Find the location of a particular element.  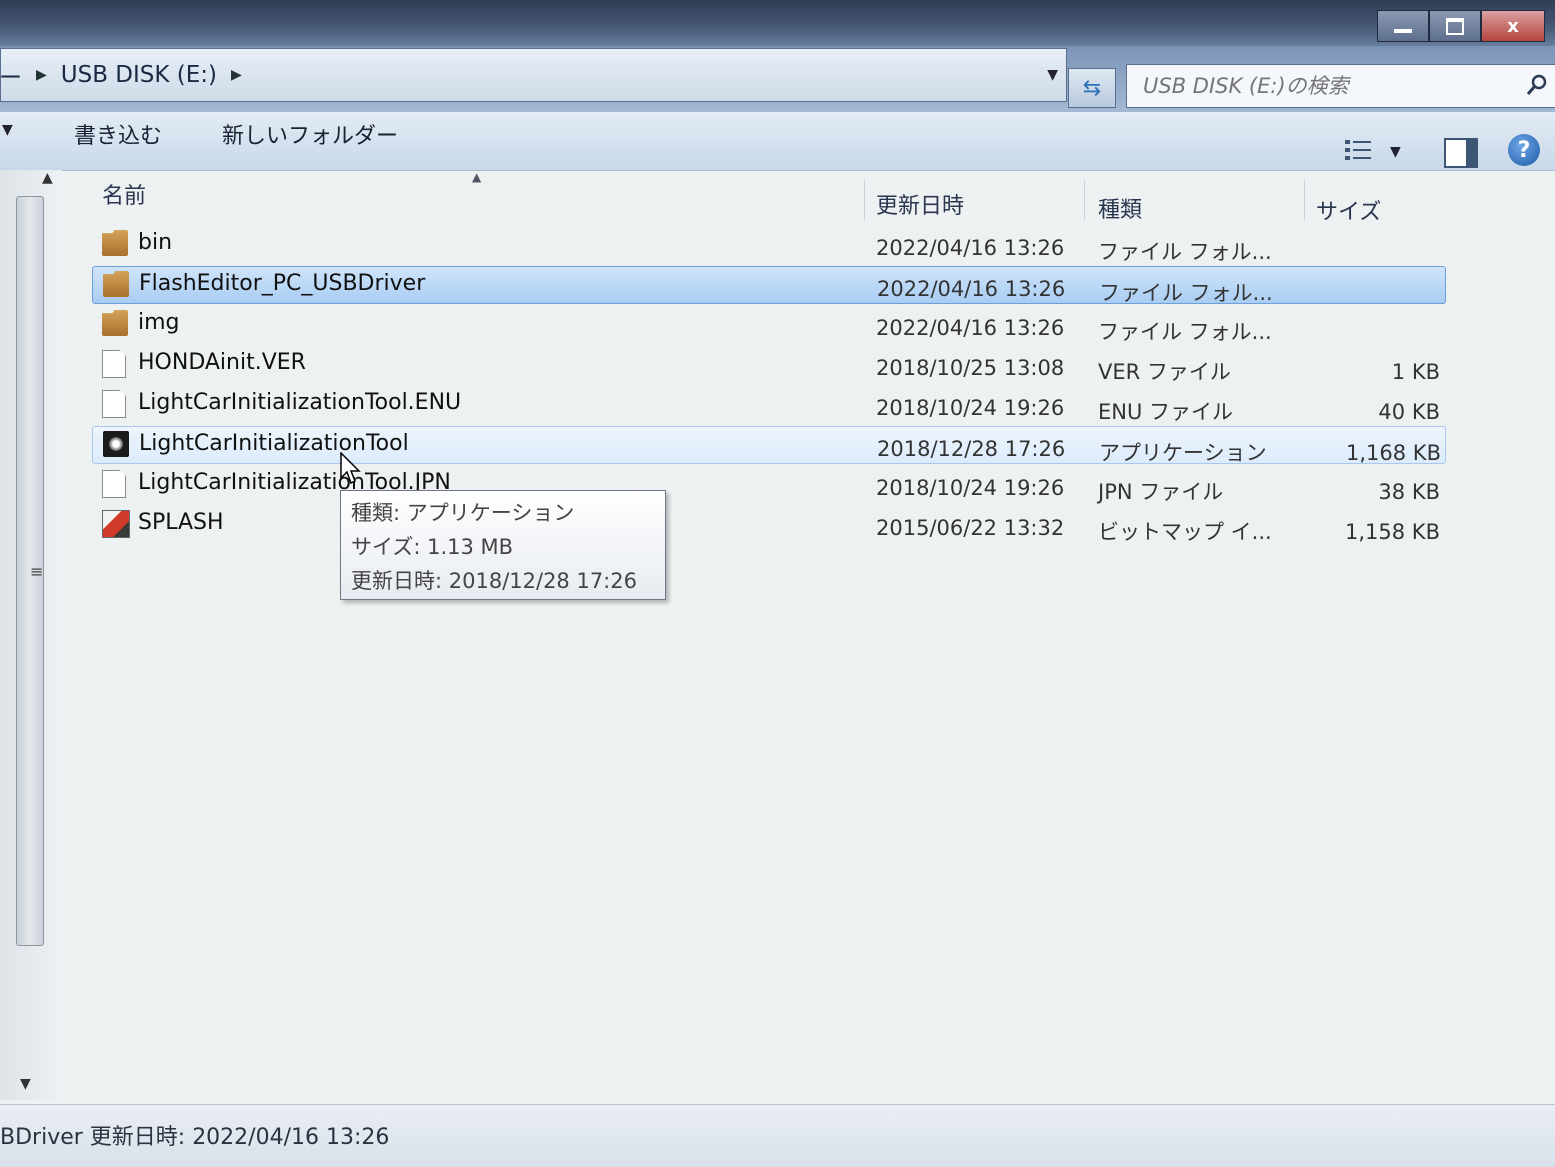

scroll-up-icon: ▲ is located at coordinates (47, 178).